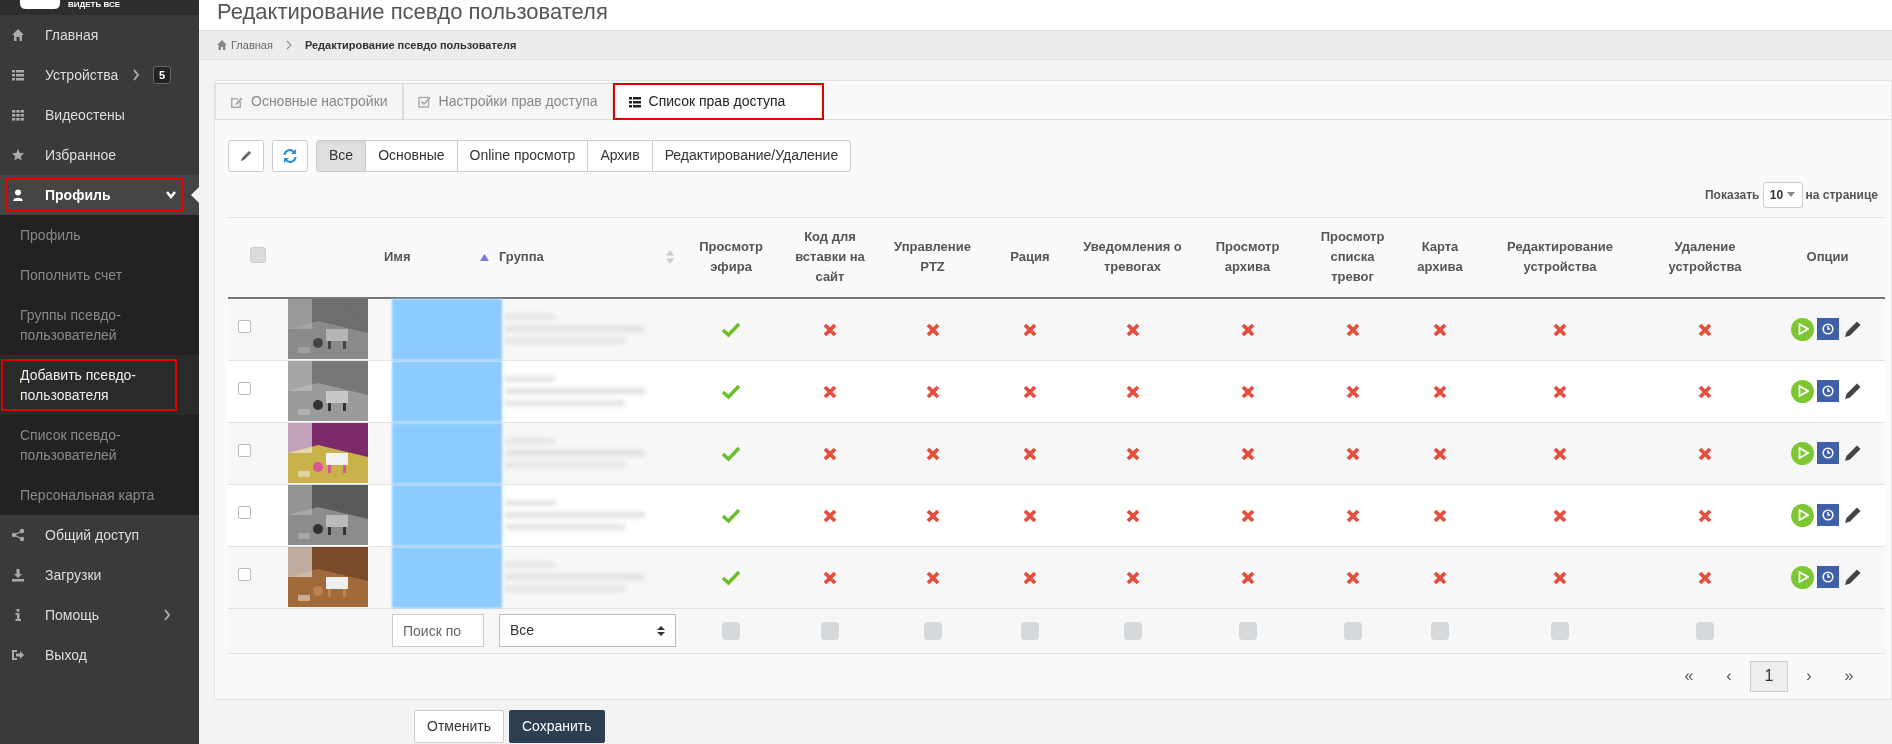  I want to click on refresh-icon, so click(290, 155).